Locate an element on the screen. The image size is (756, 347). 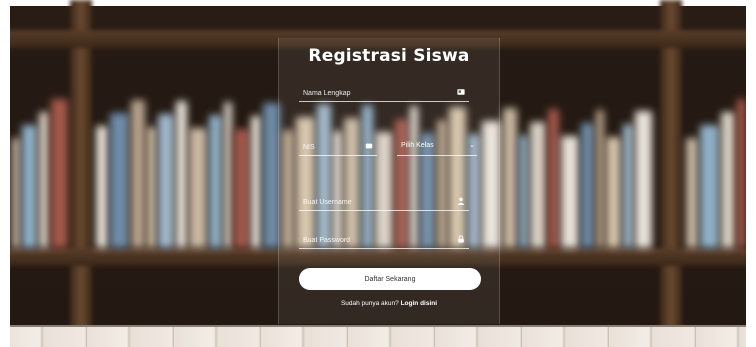
right-border is located at coordinates (751, 173).